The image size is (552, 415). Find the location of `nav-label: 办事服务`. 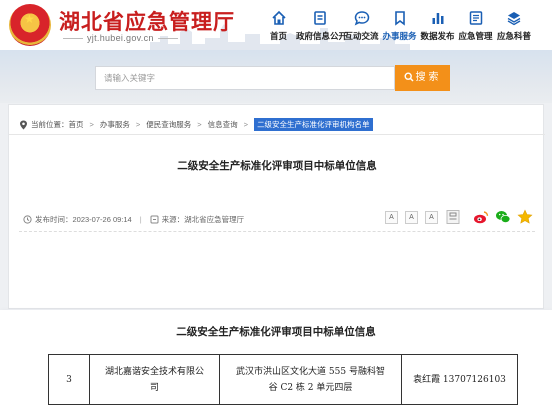

nav-label: 办事服务 is located at coordinates (399, 36).